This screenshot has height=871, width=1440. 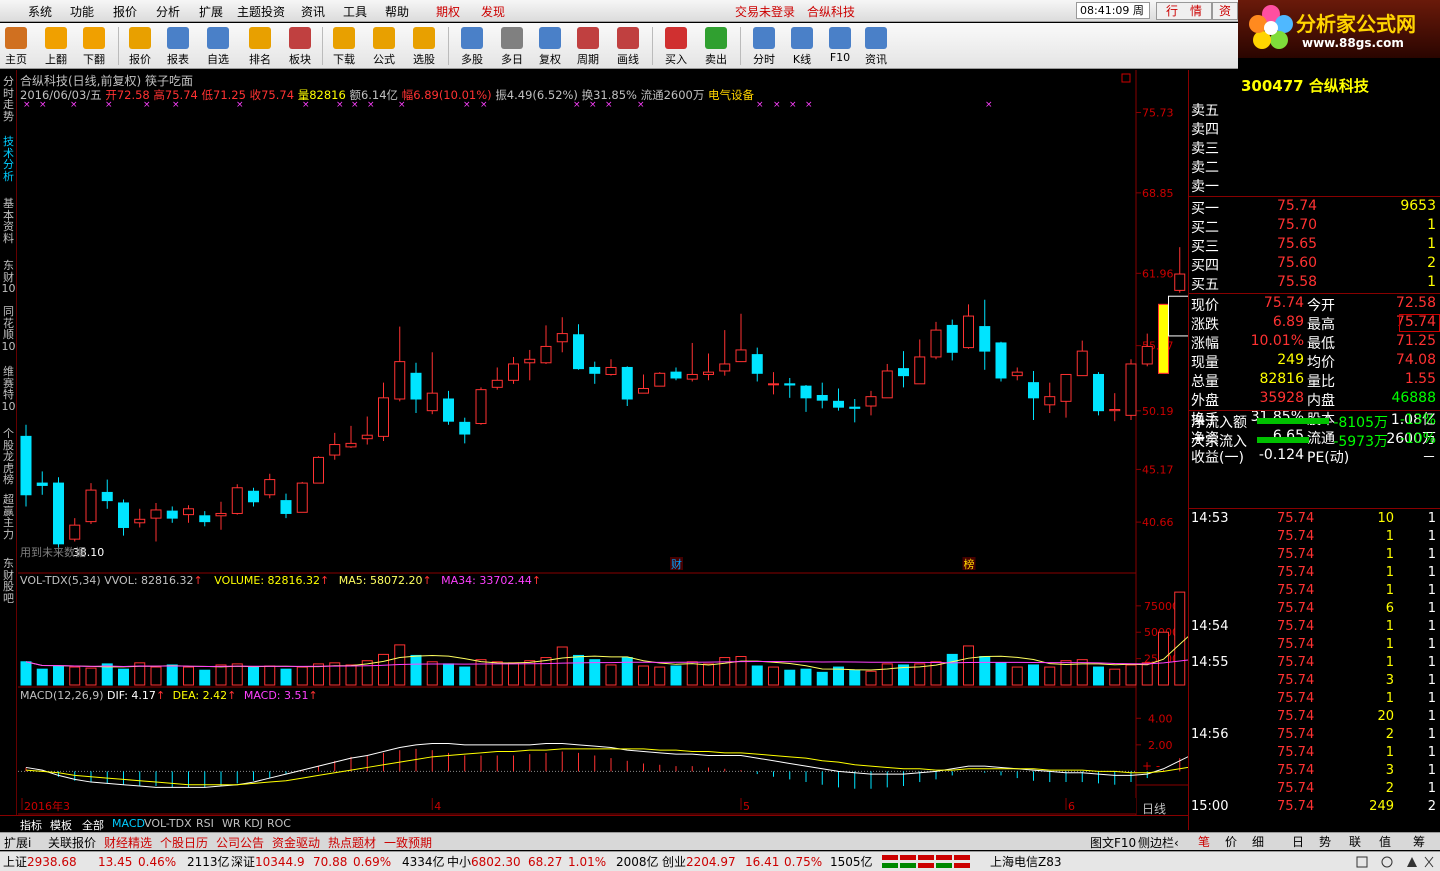 What do you see at coordinates (94, 46) in the screenshot?
I see `page-down-button: 下翻` at bounding box center [94, 46].